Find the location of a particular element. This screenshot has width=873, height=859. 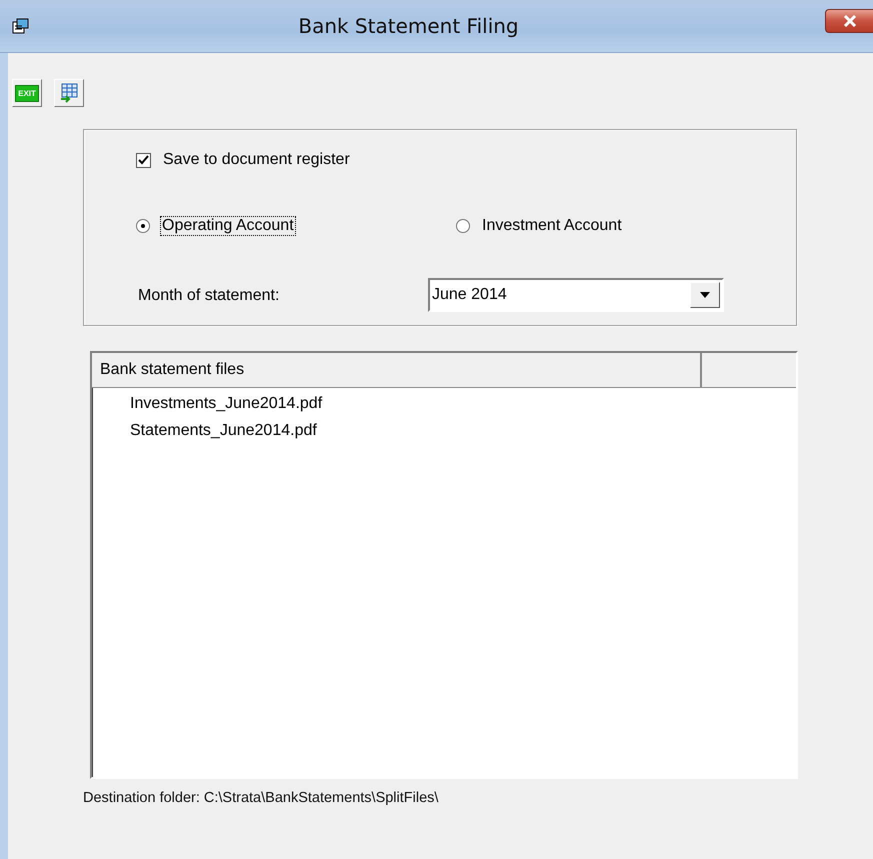

close-button is located at coordinates (849, 21).